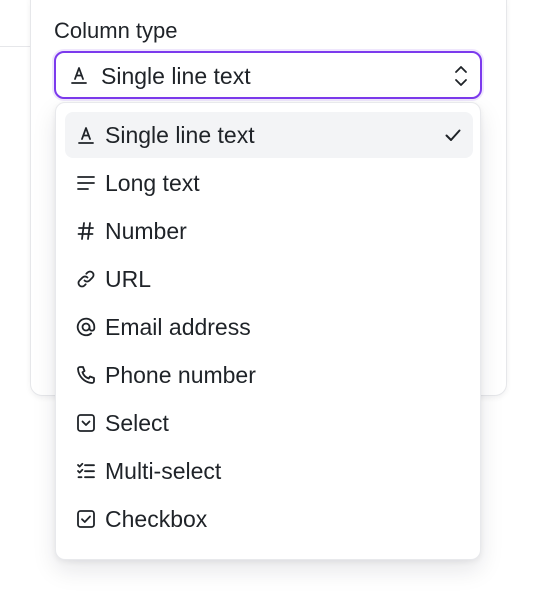 Image resolution: width=535 pixels, height=602 pixels. What do you see at coordinates (86, 279) in the screenshot?
I see `link-icon` at bounding box center [86, 279].